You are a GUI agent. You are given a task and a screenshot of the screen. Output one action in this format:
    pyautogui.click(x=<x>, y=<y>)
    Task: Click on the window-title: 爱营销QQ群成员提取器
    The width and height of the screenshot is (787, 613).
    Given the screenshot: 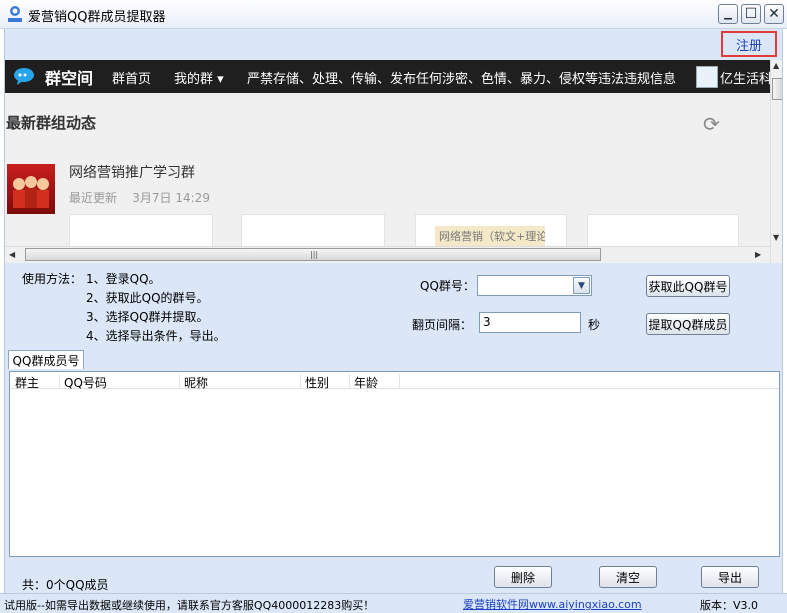 What is the action you would take?
    pyautogui.click(x=97, y=17)
    